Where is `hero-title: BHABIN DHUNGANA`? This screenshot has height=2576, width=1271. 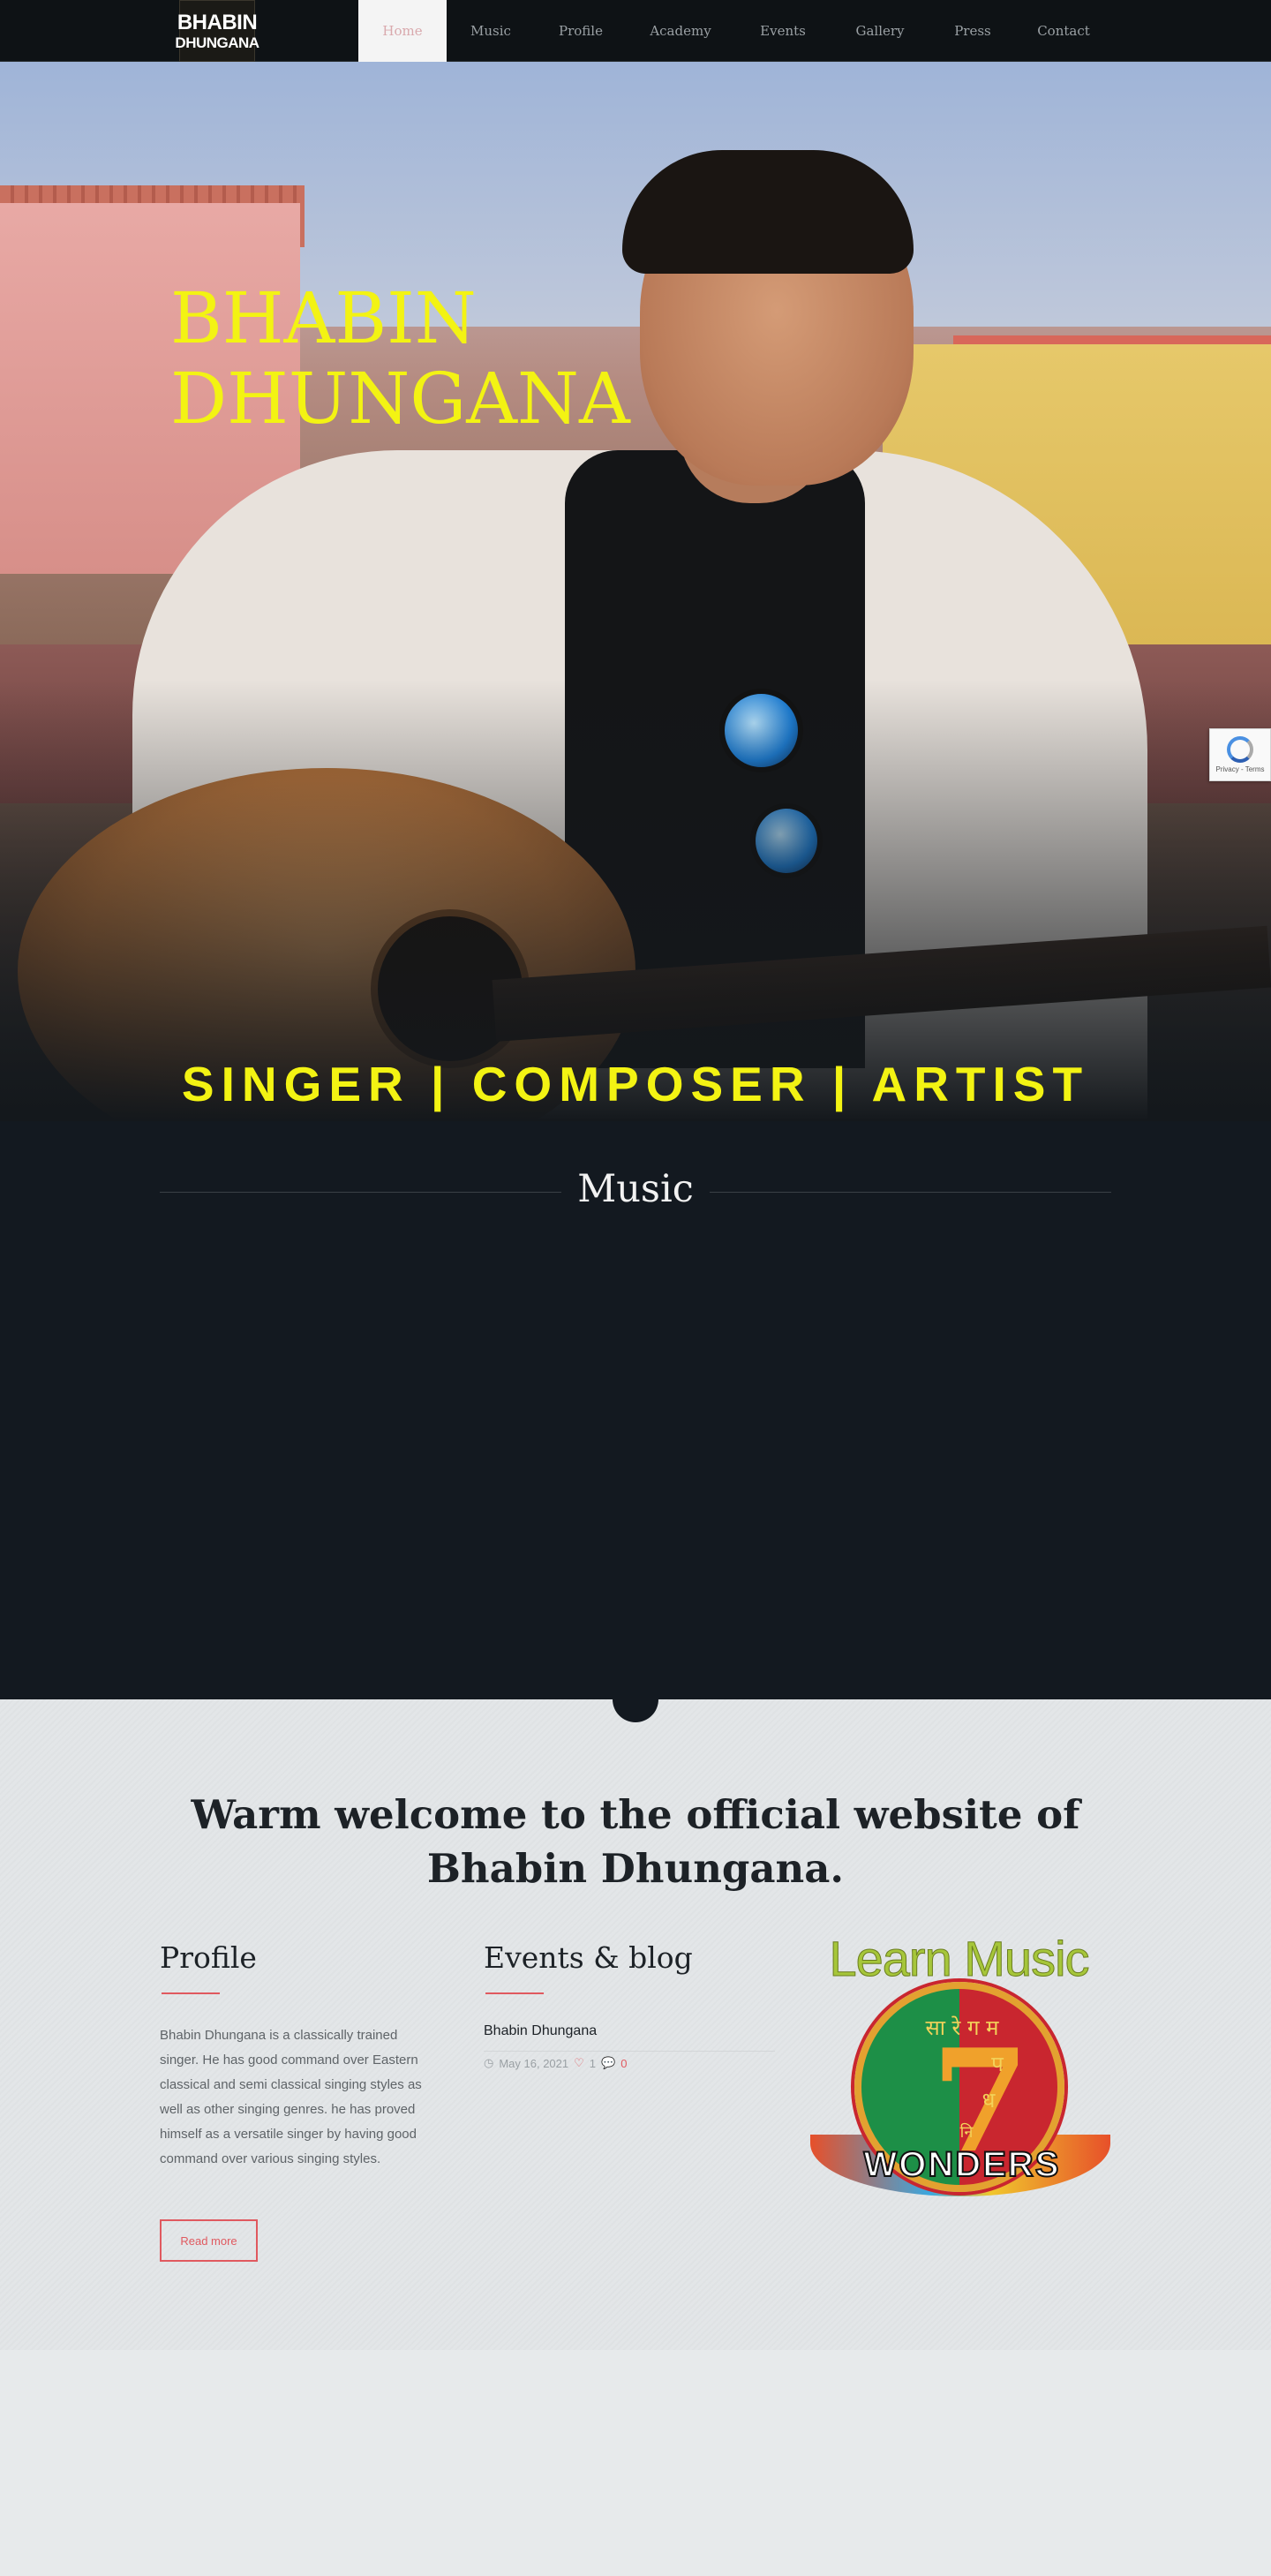
hero-title: BHABIN DHUNGANA is located at coordinates (400, 359).